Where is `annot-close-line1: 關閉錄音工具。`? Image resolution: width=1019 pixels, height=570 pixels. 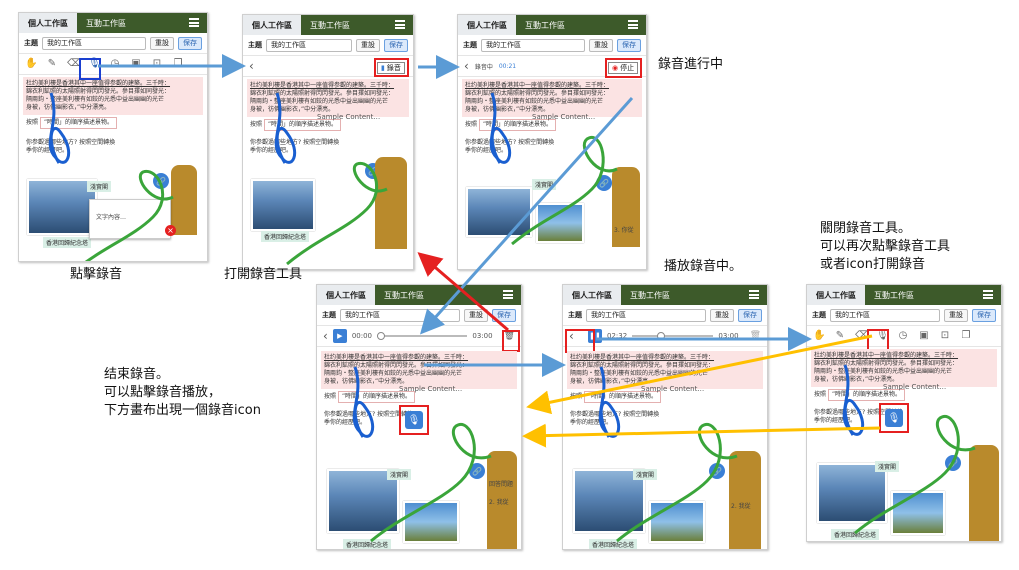
annot-close-line1: 關閉錄音工具。 is located at coordinates (866, 228).